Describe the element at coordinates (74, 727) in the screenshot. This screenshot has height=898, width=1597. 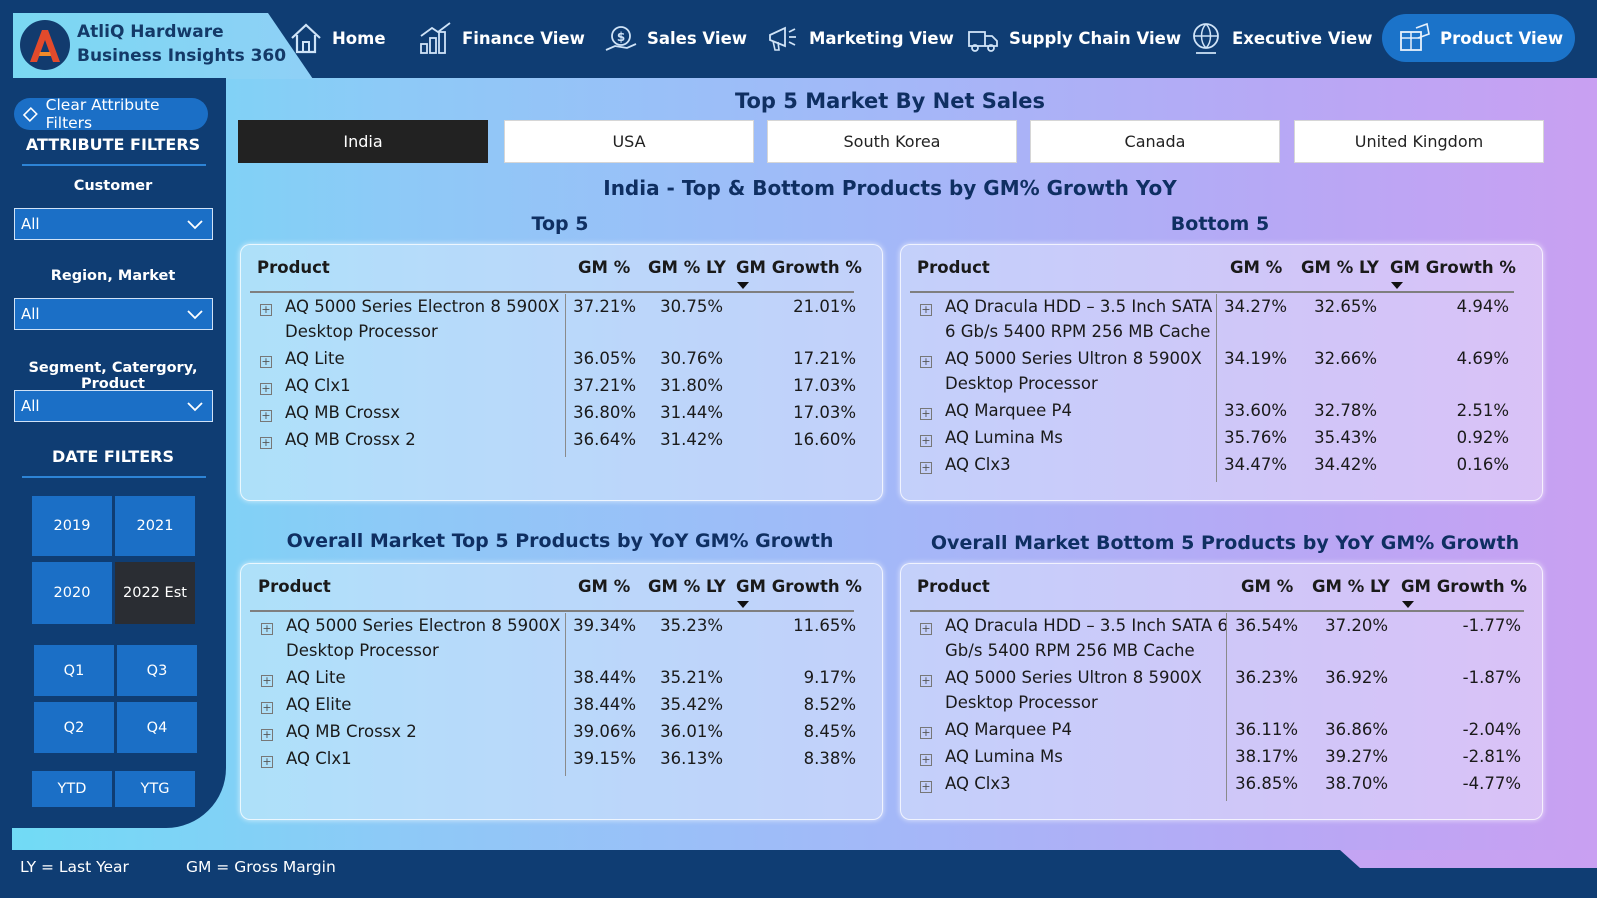
I see `quarter-tile-q2: Q2` at that location.